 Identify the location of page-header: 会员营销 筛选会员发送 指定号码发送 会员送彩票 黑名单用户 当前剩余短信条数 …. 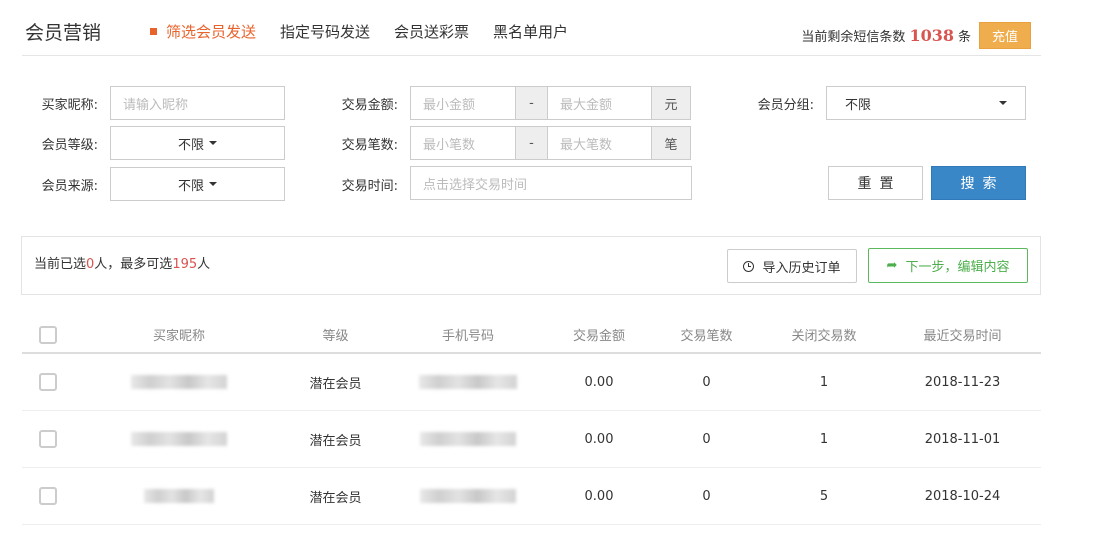
(531, 28).